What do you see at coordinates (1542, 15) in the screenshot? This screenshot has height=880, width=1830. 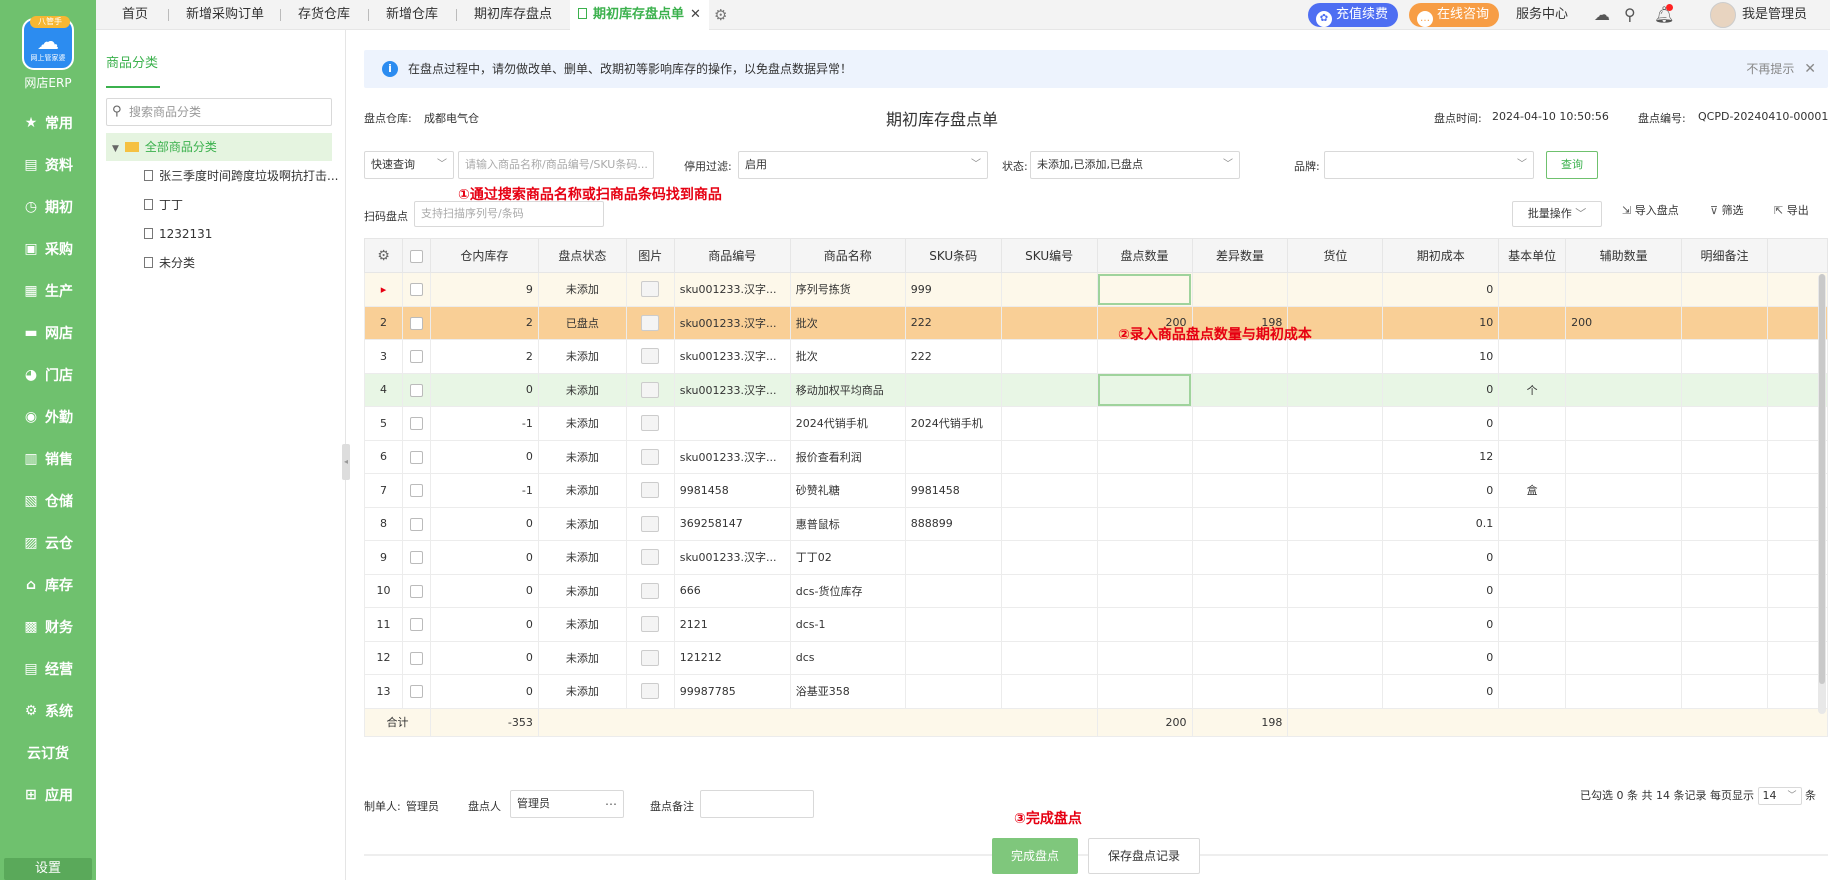 I see `service-center-link: 服务中心` at bounding box center [1542, 15].